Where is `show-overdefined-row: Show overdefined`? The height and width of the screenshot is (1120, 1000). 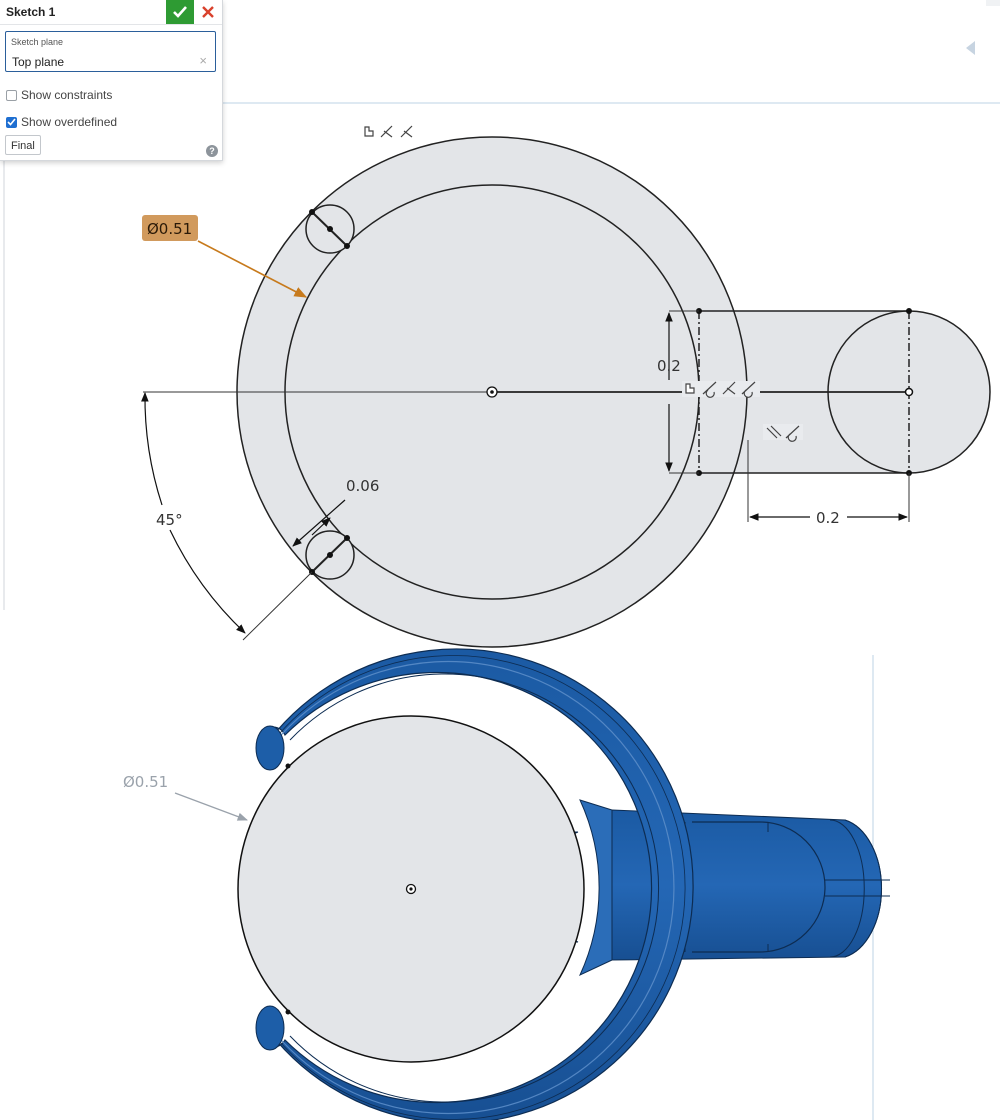
show-overdefined-row: Show overdefined is located at coordinates (61, 122).